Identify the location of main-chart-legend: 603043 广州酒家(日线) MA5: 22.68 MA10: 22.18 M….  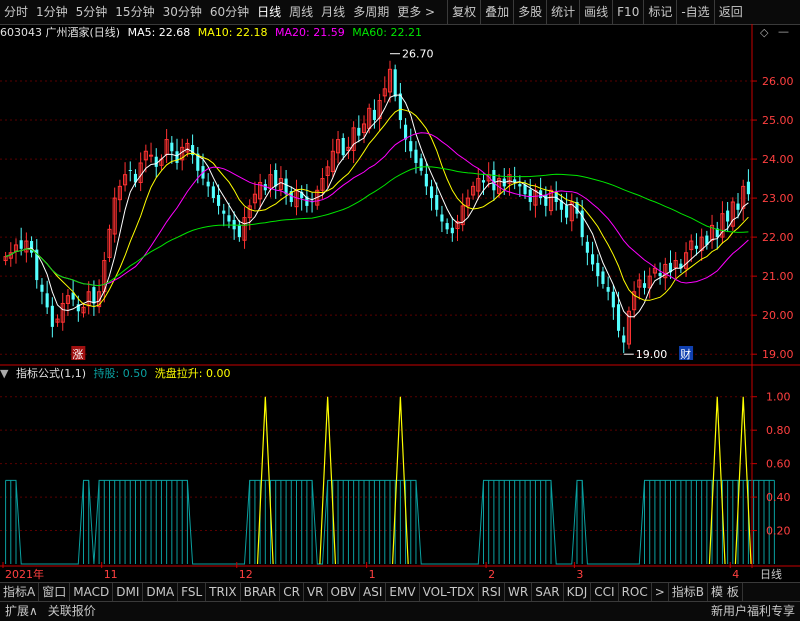
(380, 33).